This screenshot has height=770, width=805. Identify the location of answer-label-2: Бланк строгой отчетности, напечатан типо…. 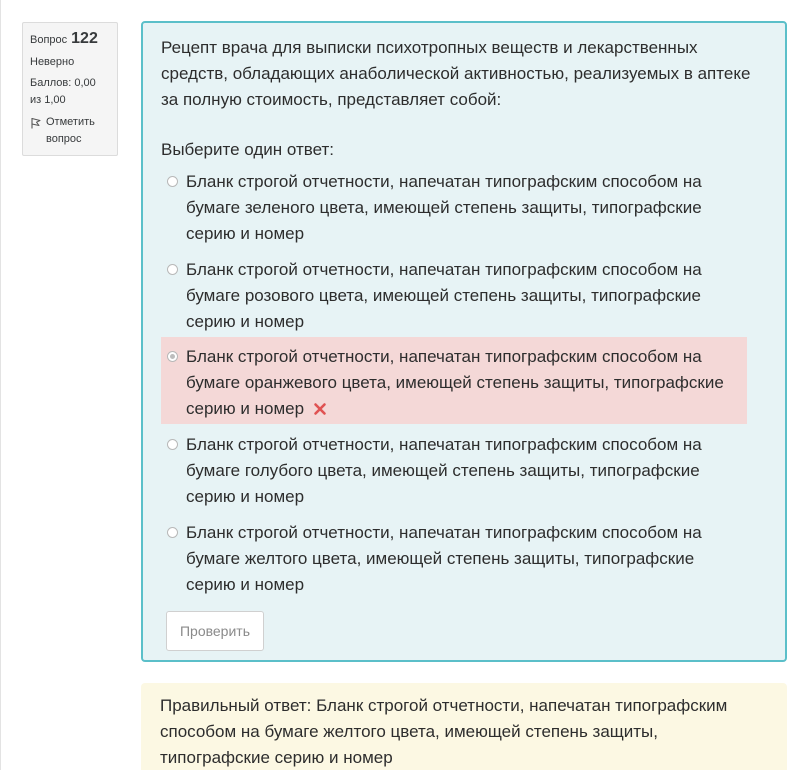
(444, 295).